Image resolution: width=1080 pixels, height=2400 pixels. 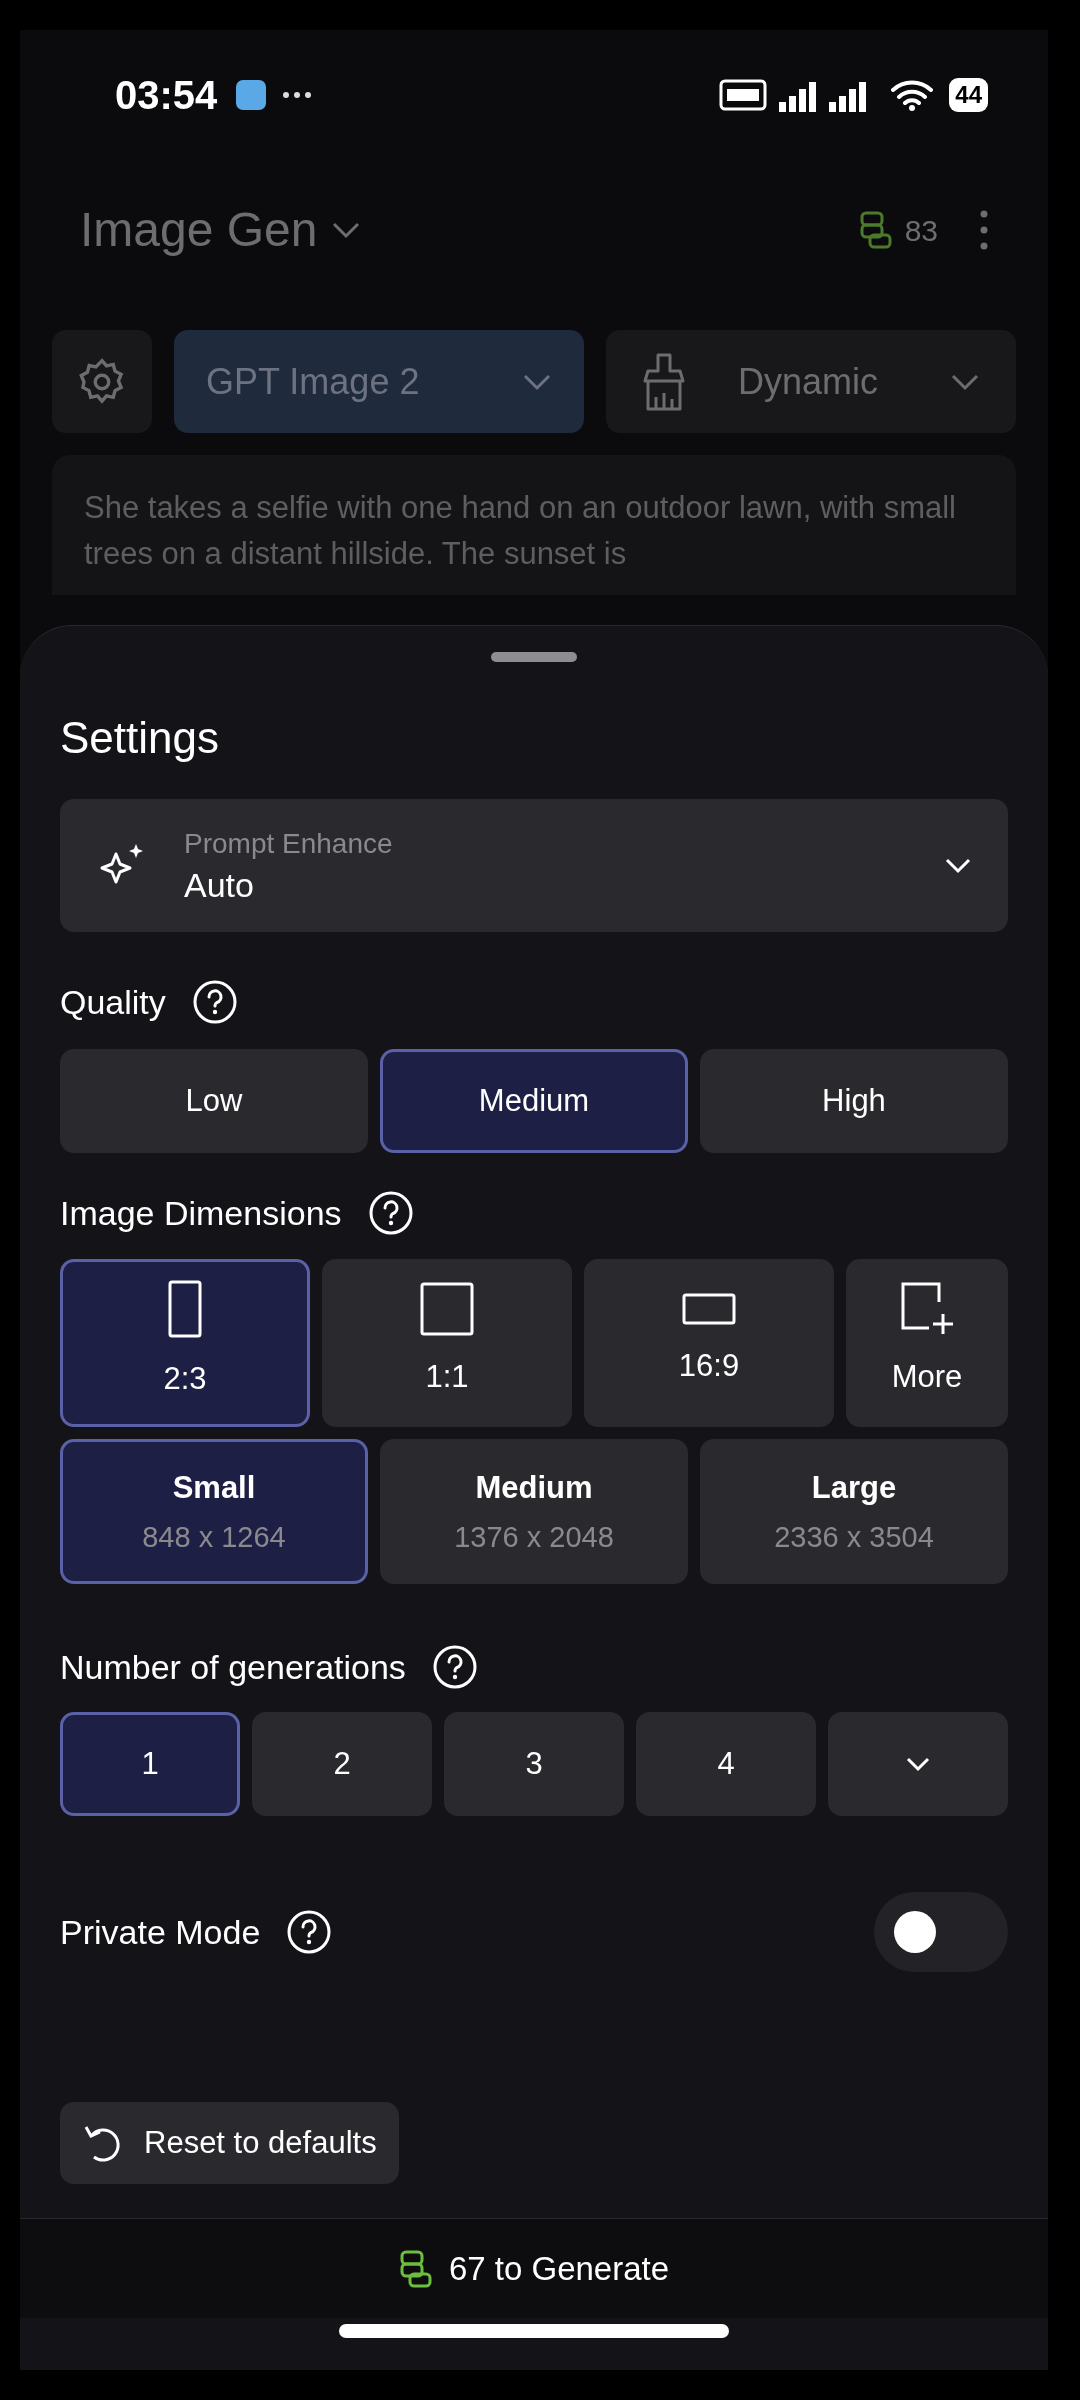 I want to click on field-label: Prompt Enhance, so click(x=289, y=843).